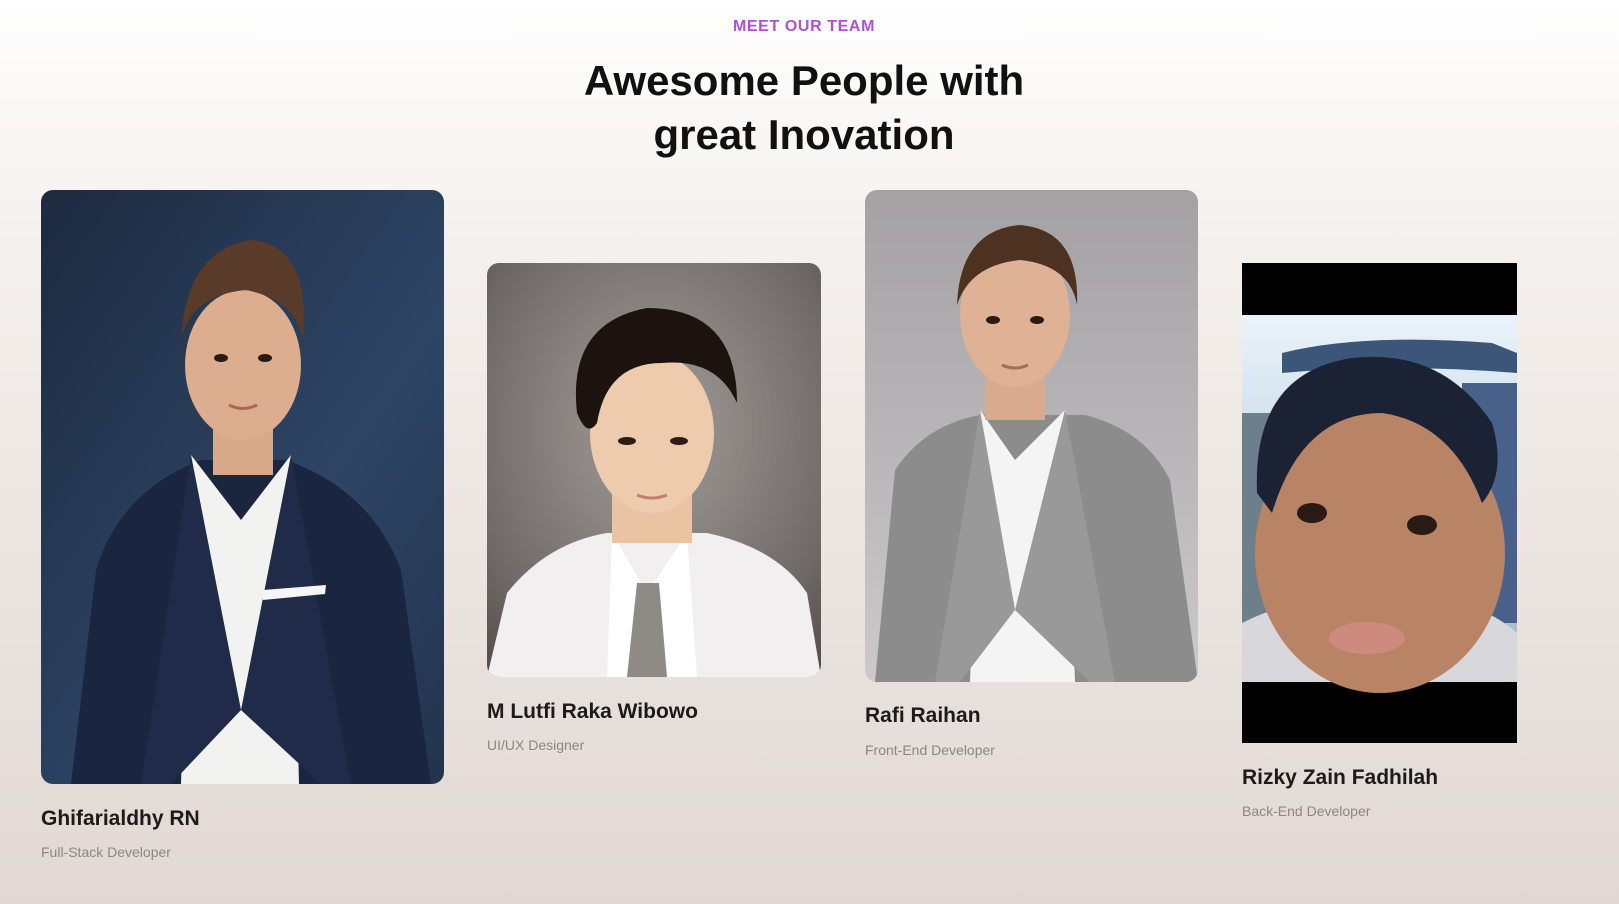 Image resolution: width=1619 pixels, height=904 pixels. I want to click on section-title-line-2: great Inovation, so click(804, 134).